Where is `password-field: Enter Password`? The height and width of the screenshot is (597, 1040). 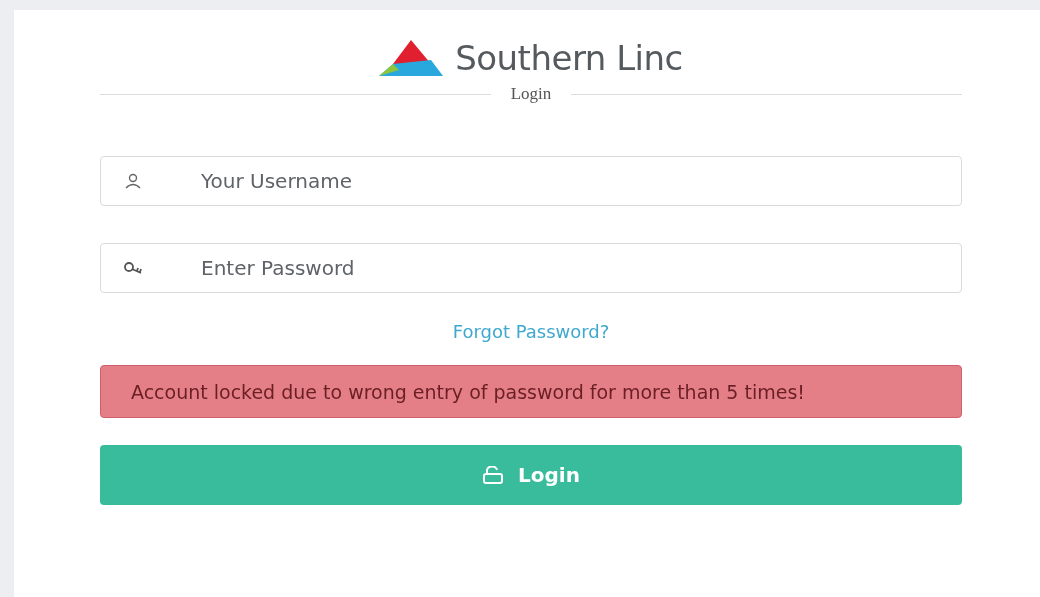 password-field: Enter Password is located at coordinates (531, 268).